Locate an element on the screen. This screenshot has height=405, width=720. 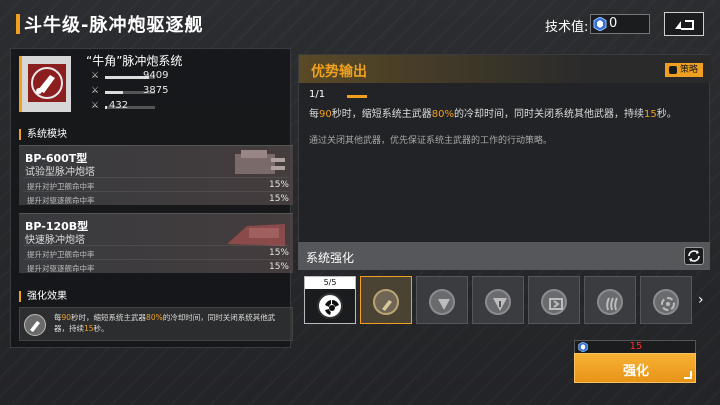
back-arrow-icon is located at coordinates (684, 25).